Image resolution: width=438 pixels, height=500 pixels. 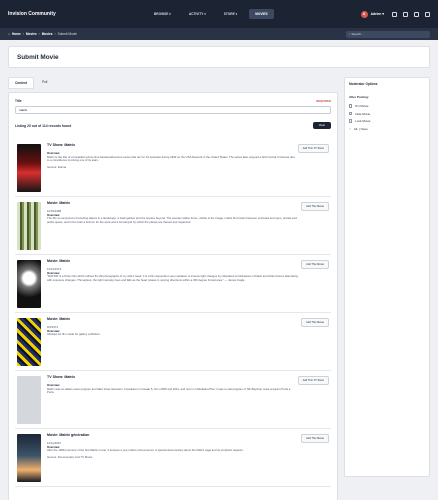 What do you see at coordinates (18, 101) in the screenshot?
I see `title-label: Title` at bounding box center [18, 101].